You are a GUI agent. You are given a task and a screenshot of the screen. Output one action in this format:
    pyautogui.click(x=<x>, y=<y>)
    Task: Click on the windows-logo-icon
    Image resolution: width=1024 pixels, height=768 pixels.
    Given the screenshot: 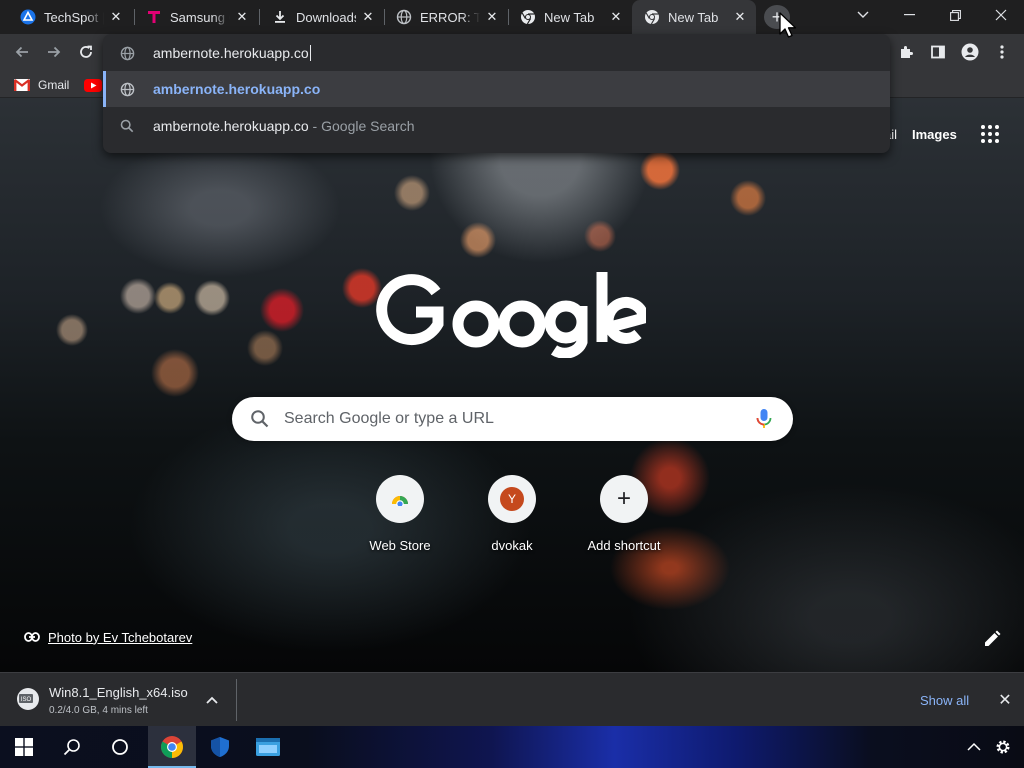 What is the action you would take?
    pyautogui.click(x=24, y=747)
    